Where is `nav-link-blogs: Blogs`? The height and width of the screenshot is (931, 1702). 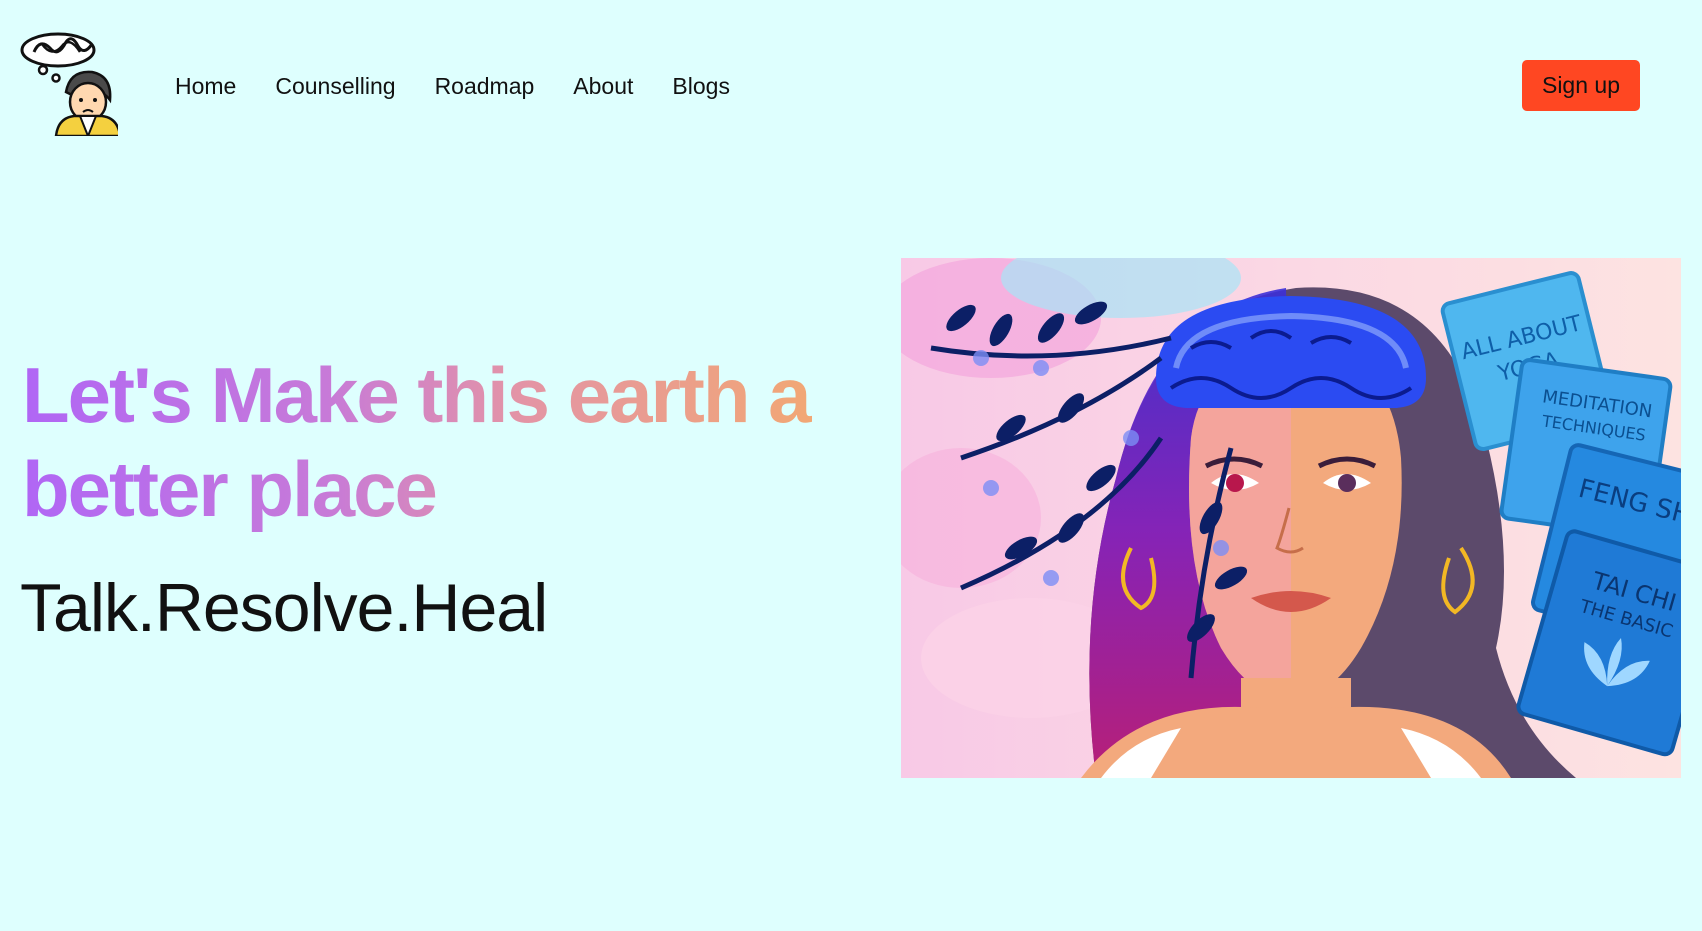
nav-link-blogs: Blogs is located at coordinates (701, 86).